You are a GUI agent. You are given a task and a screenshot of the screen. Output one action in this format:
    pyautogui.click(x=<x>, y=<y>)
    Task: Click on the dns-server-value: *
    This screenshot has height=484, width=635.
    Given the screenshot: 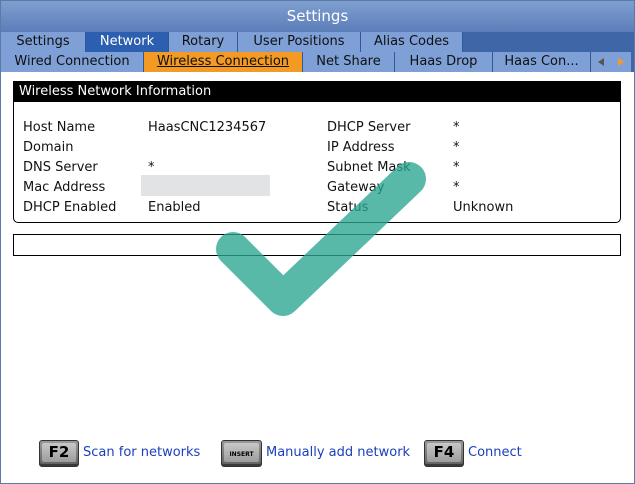 What is the action you would take?
    pyautogui.click(x=151, y=167)
    